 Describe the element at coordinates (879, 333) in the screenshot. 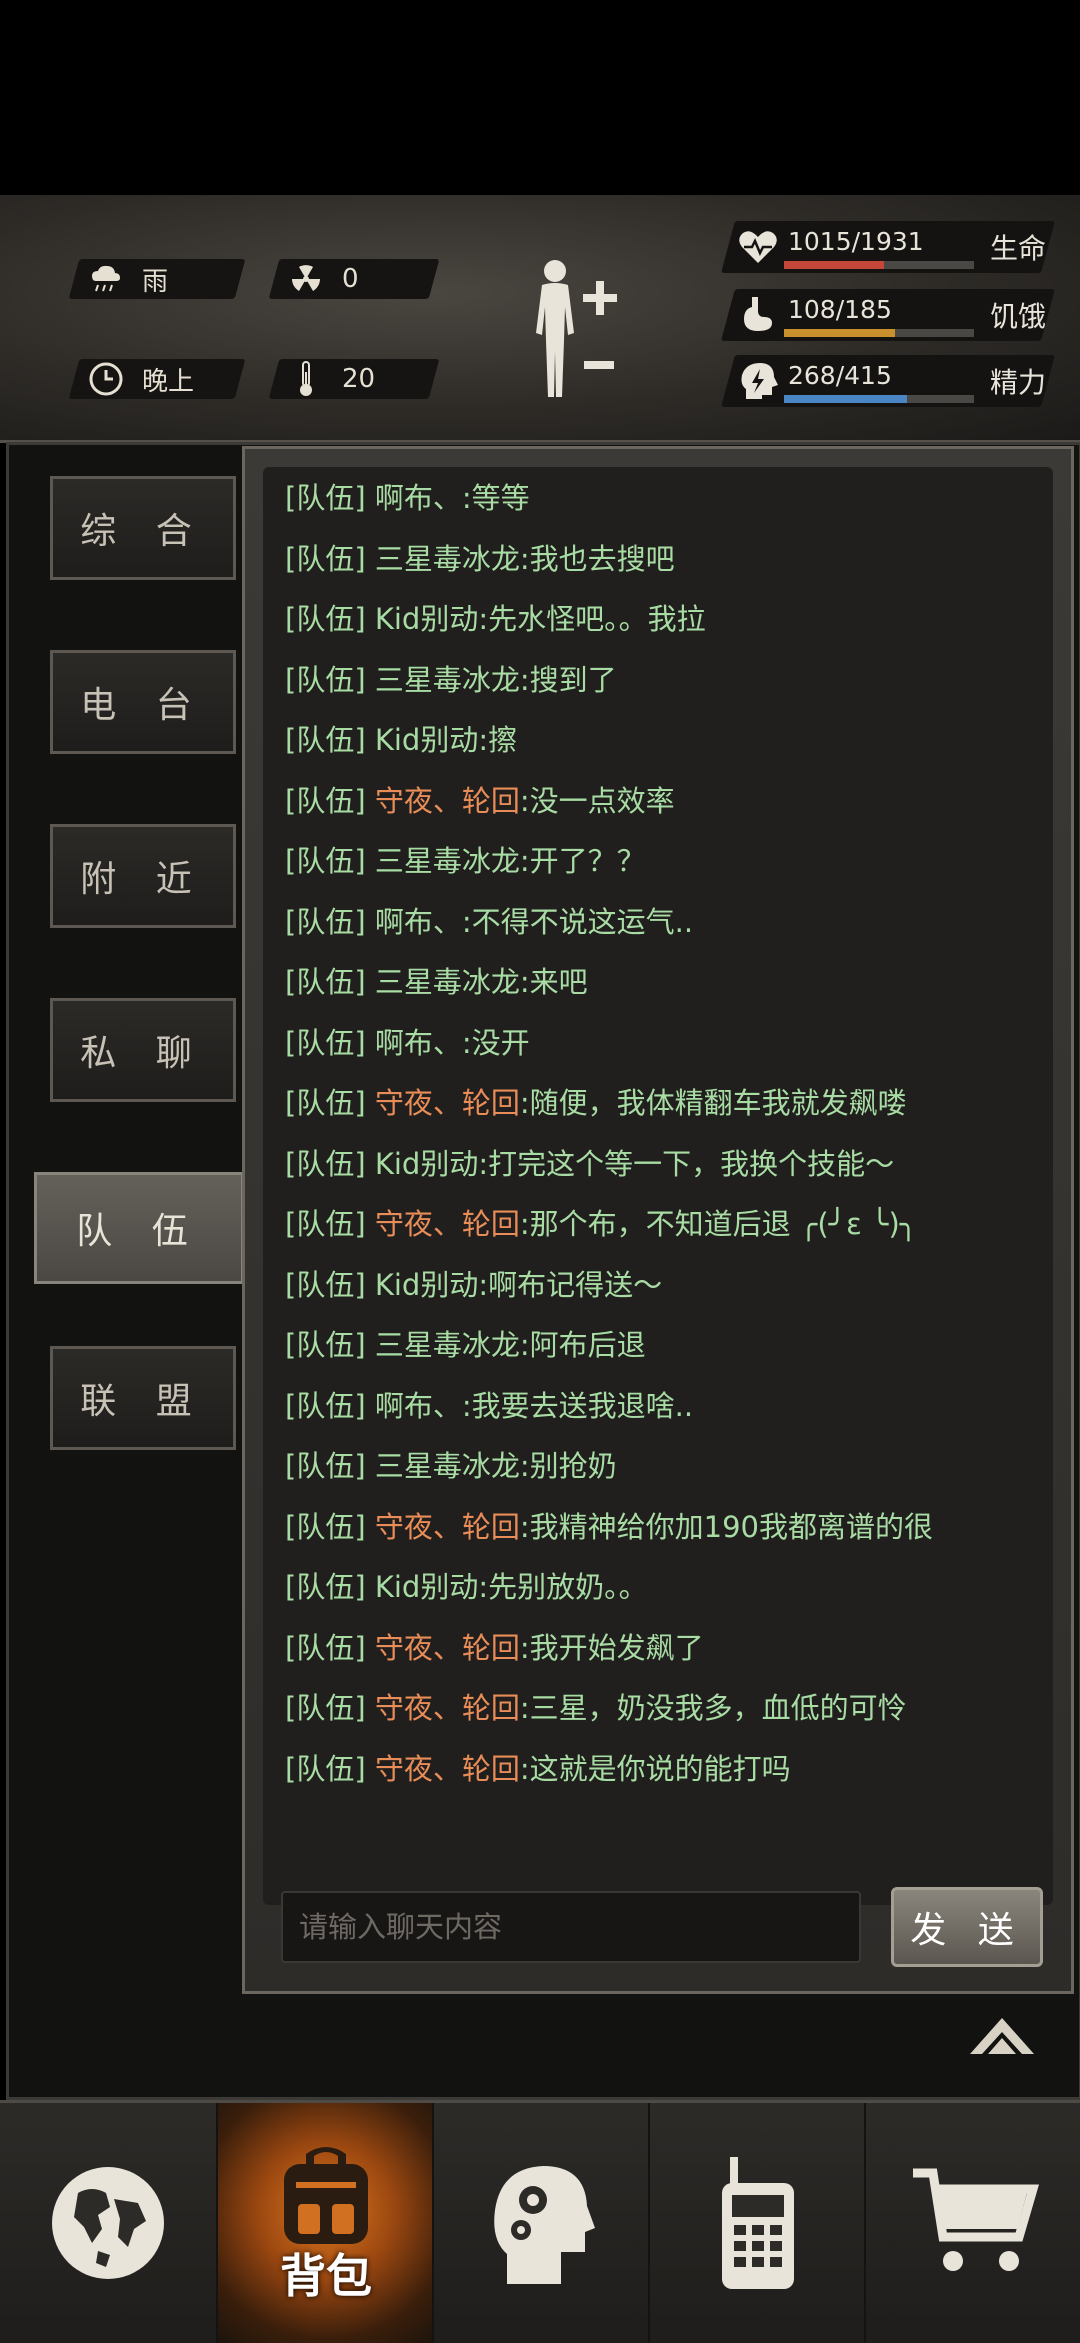

I see `hunger-bar` at that location.